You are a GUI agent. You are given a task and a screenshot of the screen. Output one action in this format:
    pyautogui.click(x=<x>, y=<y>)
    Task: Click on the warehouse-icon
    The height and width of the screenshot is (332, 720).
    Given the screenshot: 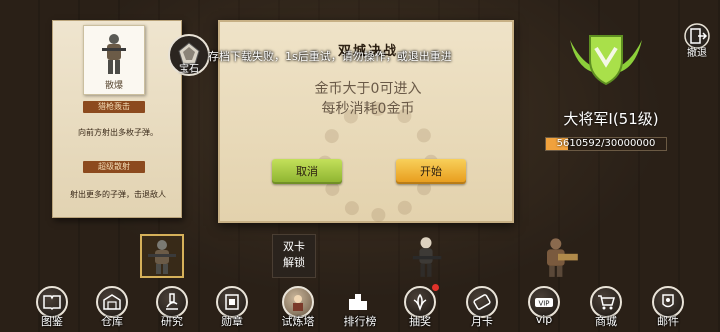 What is the action you would take?
    pyautogui.click(x=112, y=302)
    